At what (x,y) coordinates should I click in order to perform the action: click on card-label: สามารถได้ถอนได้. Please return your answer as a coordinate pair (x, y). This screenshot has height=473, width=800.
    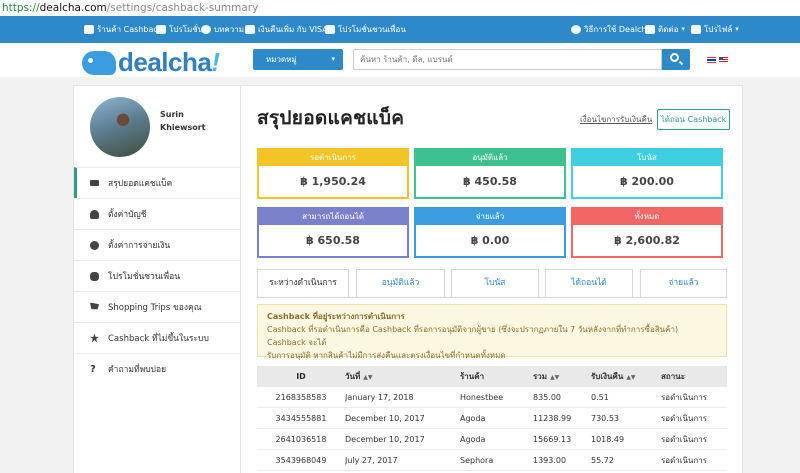
    Looking at the image, I should click on (333, 217).